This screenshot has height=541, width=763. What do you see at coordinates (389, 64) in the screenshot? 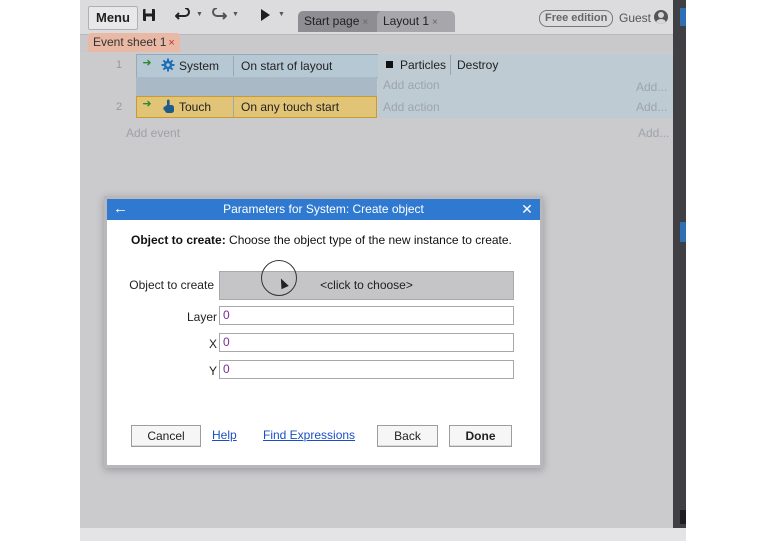
I see `particles-icon` at bounding box center [389, 64].